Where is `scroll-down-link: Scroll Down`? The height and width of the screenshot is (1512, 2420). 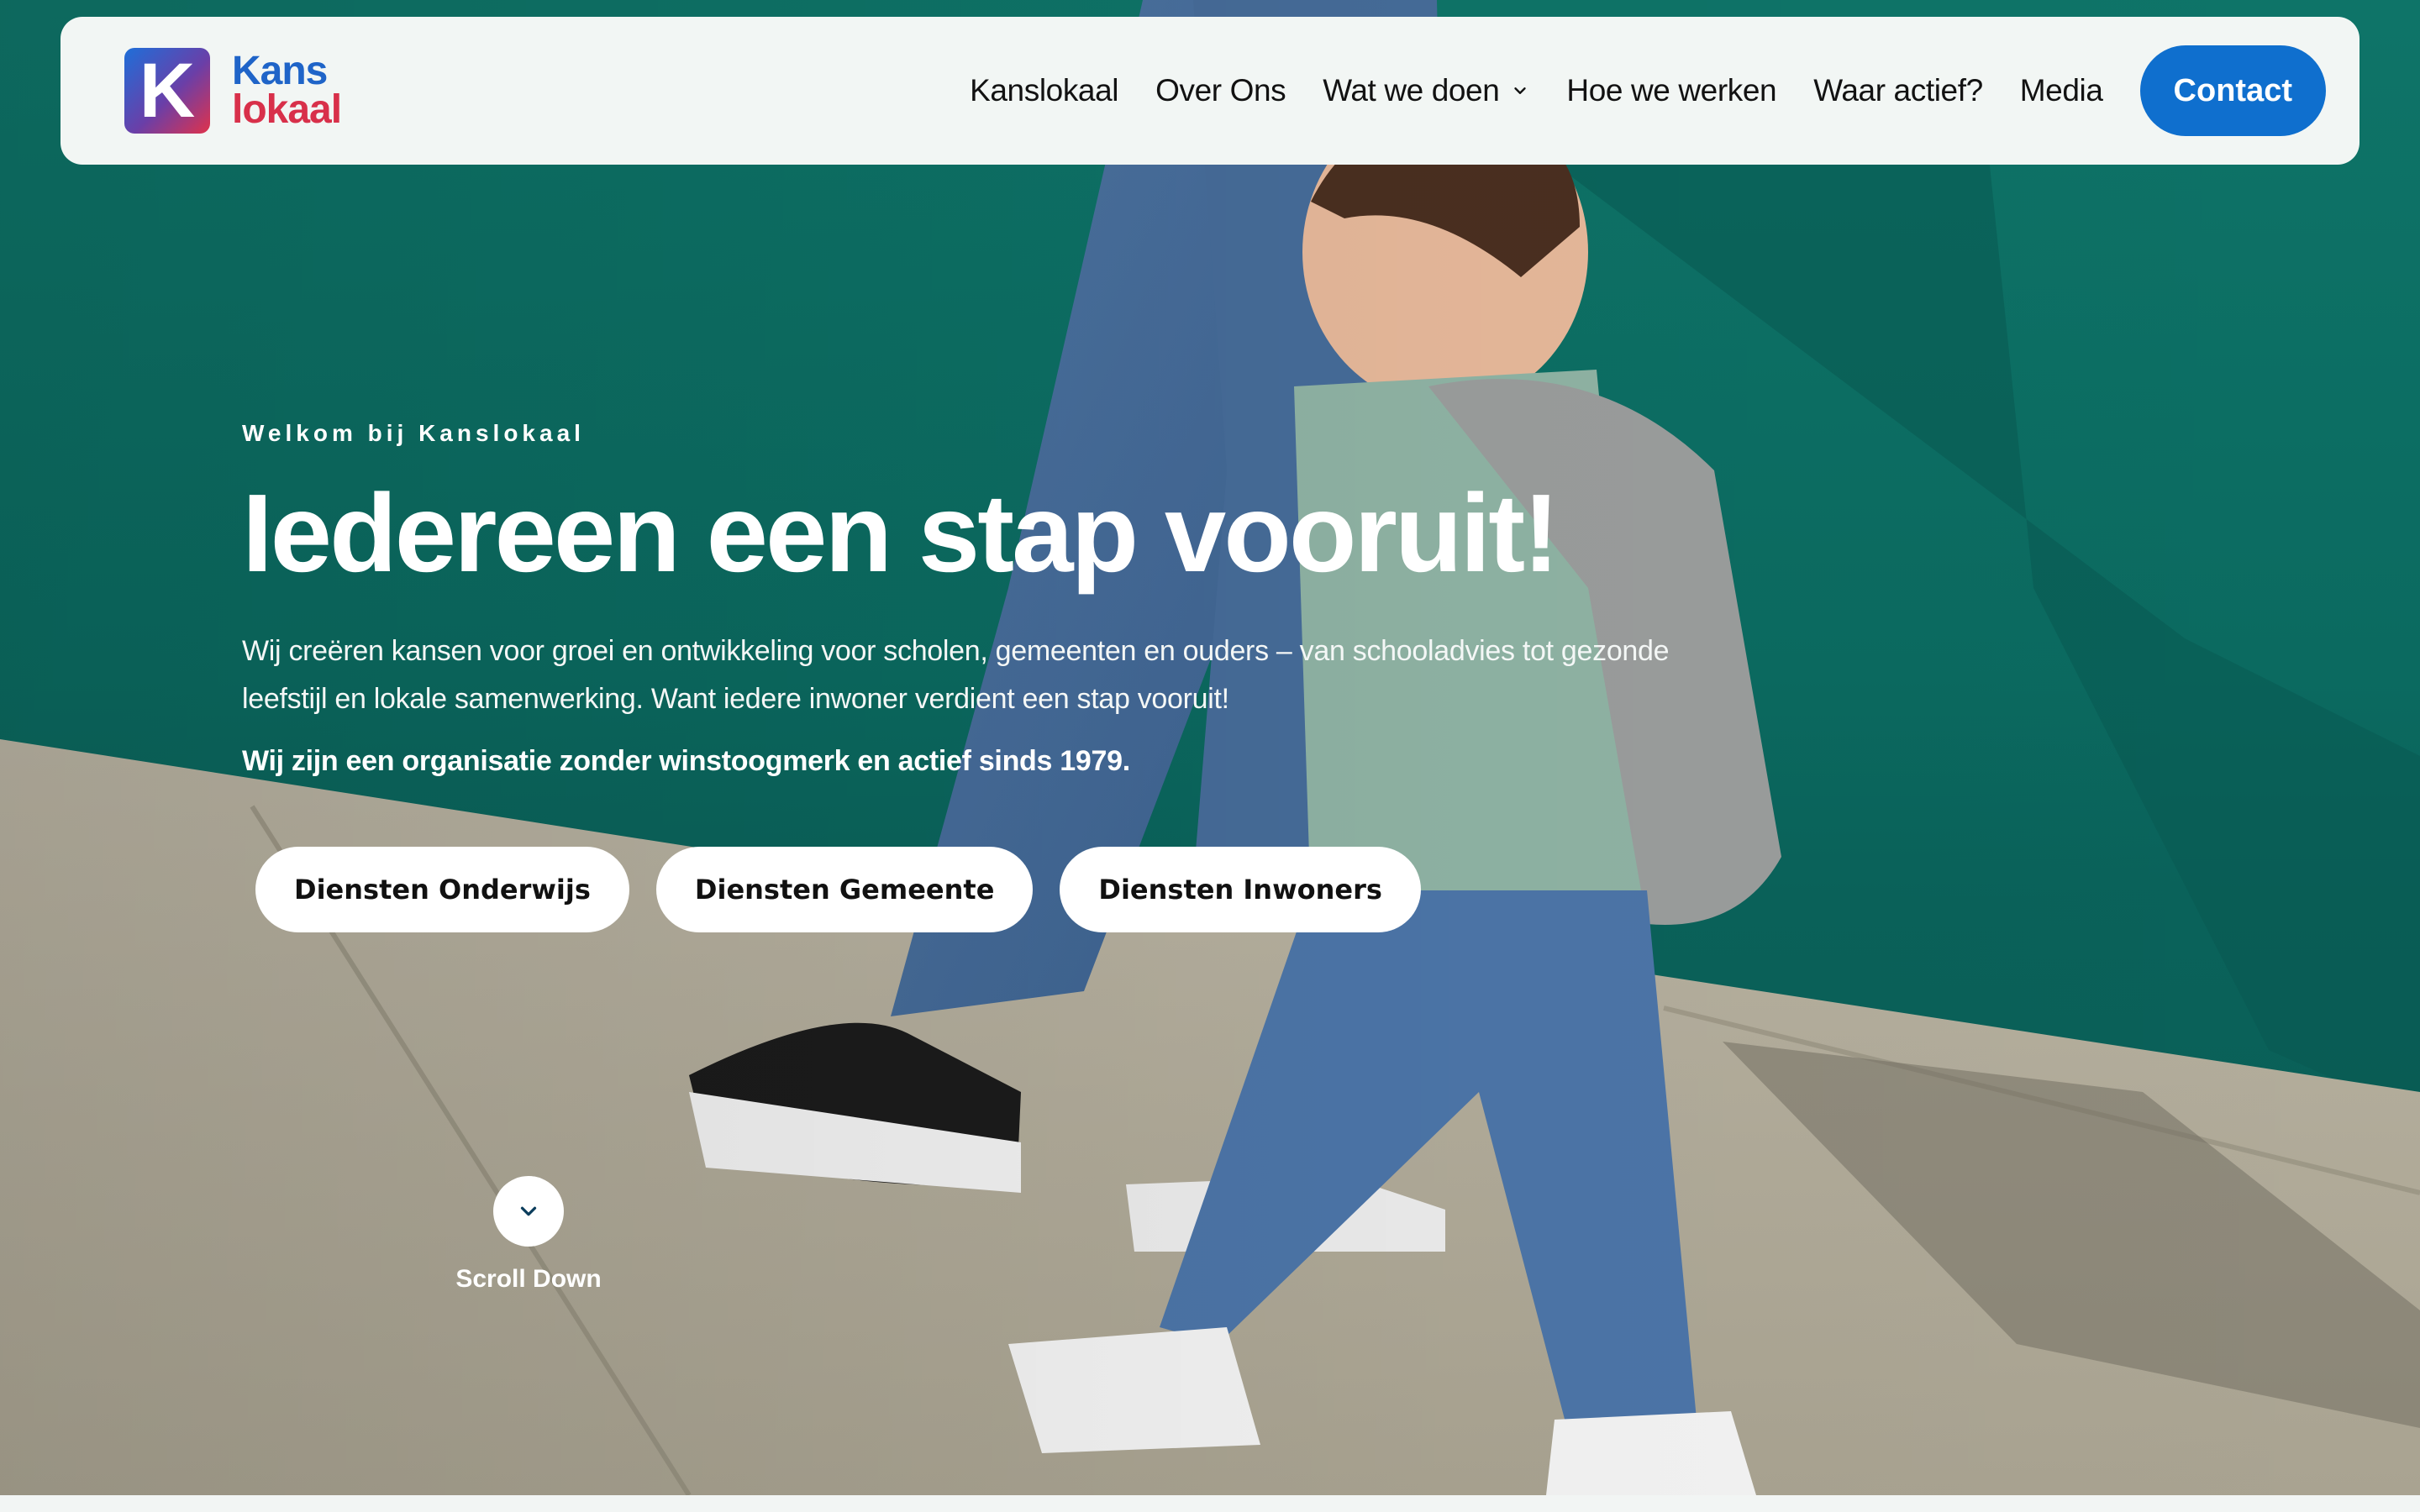 scroll-down-link: Scroll Down is located at coordinates (528, 1235).